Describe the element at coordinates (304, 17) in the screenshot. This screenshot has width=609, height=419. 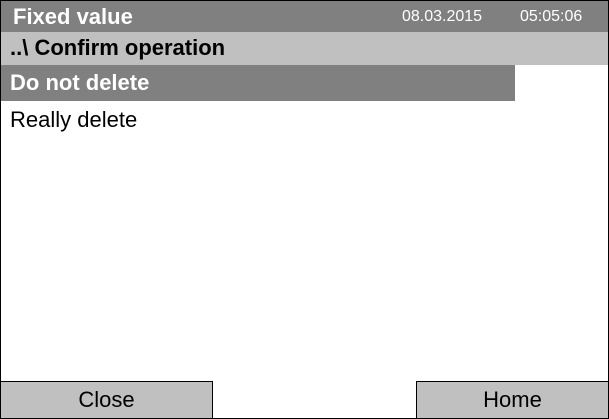
I see `title-bar: Fixed value 08.03.2015 05:05:06` at that location.